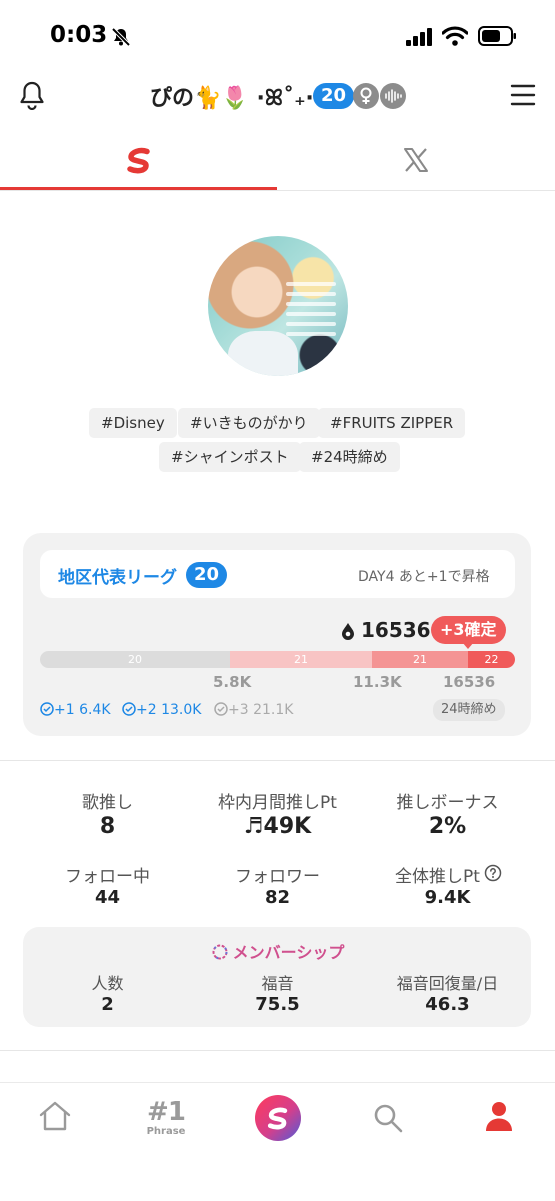  Describe the element at coordinates (455, 36) in the screenshot. I see `wifi-icon` at that location.